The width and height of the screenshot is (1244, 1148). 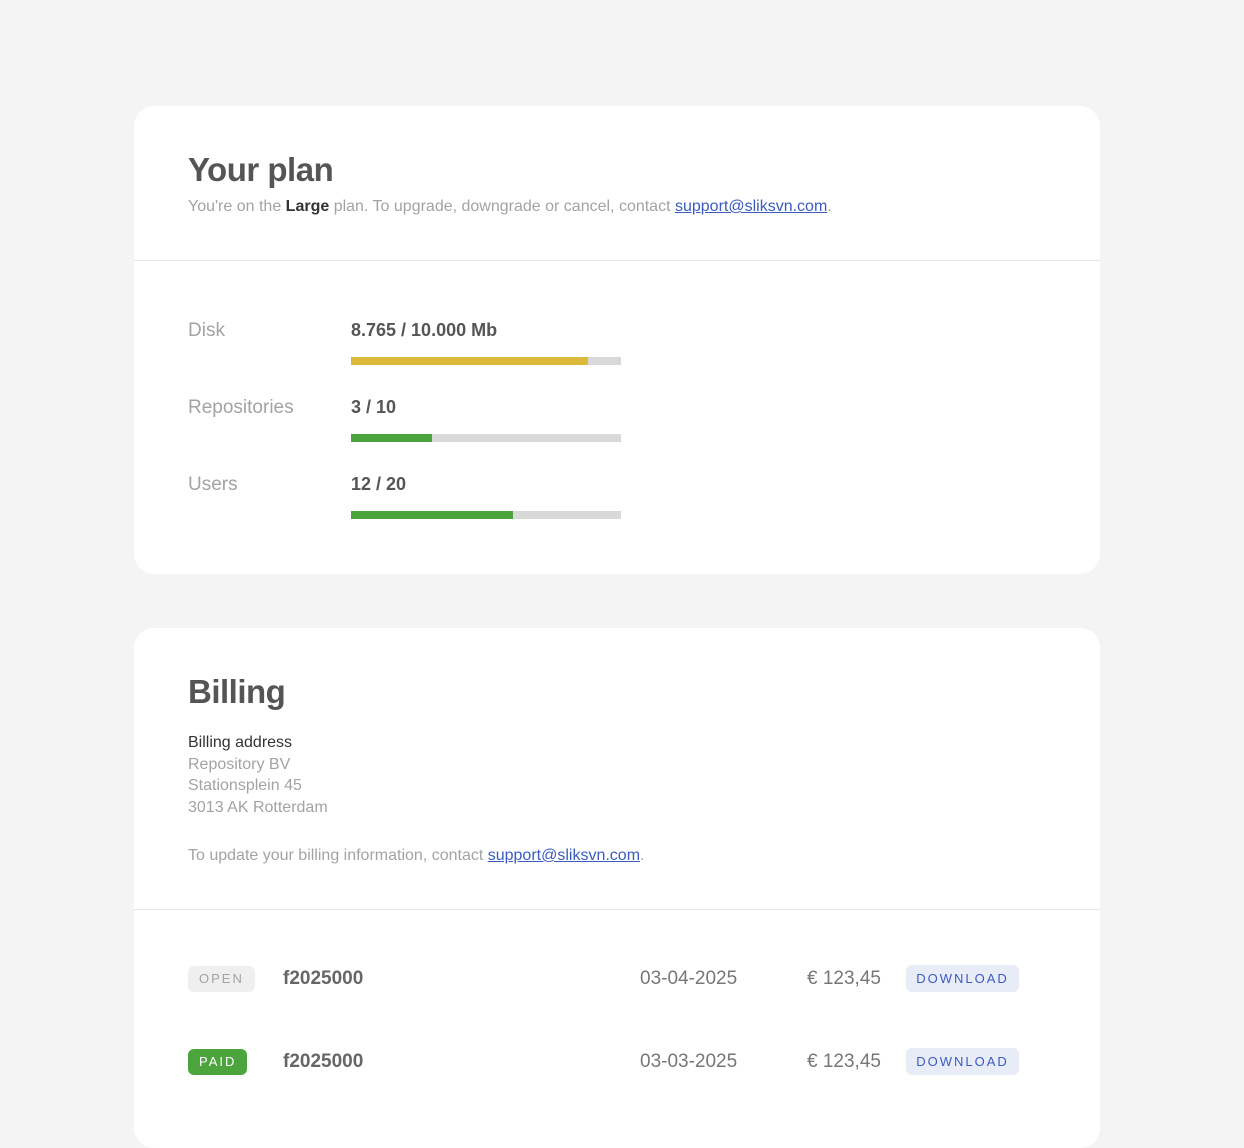 What do you see at coordinates (241, 407) in the screenshot?
I see `usage-label-repositories: Repositories` at bounding box center [241, 407].